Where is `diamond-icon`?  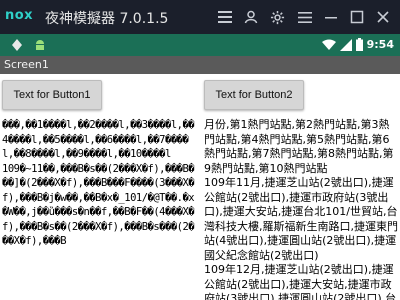
diamond-icon is located at coordinates (17, 46).